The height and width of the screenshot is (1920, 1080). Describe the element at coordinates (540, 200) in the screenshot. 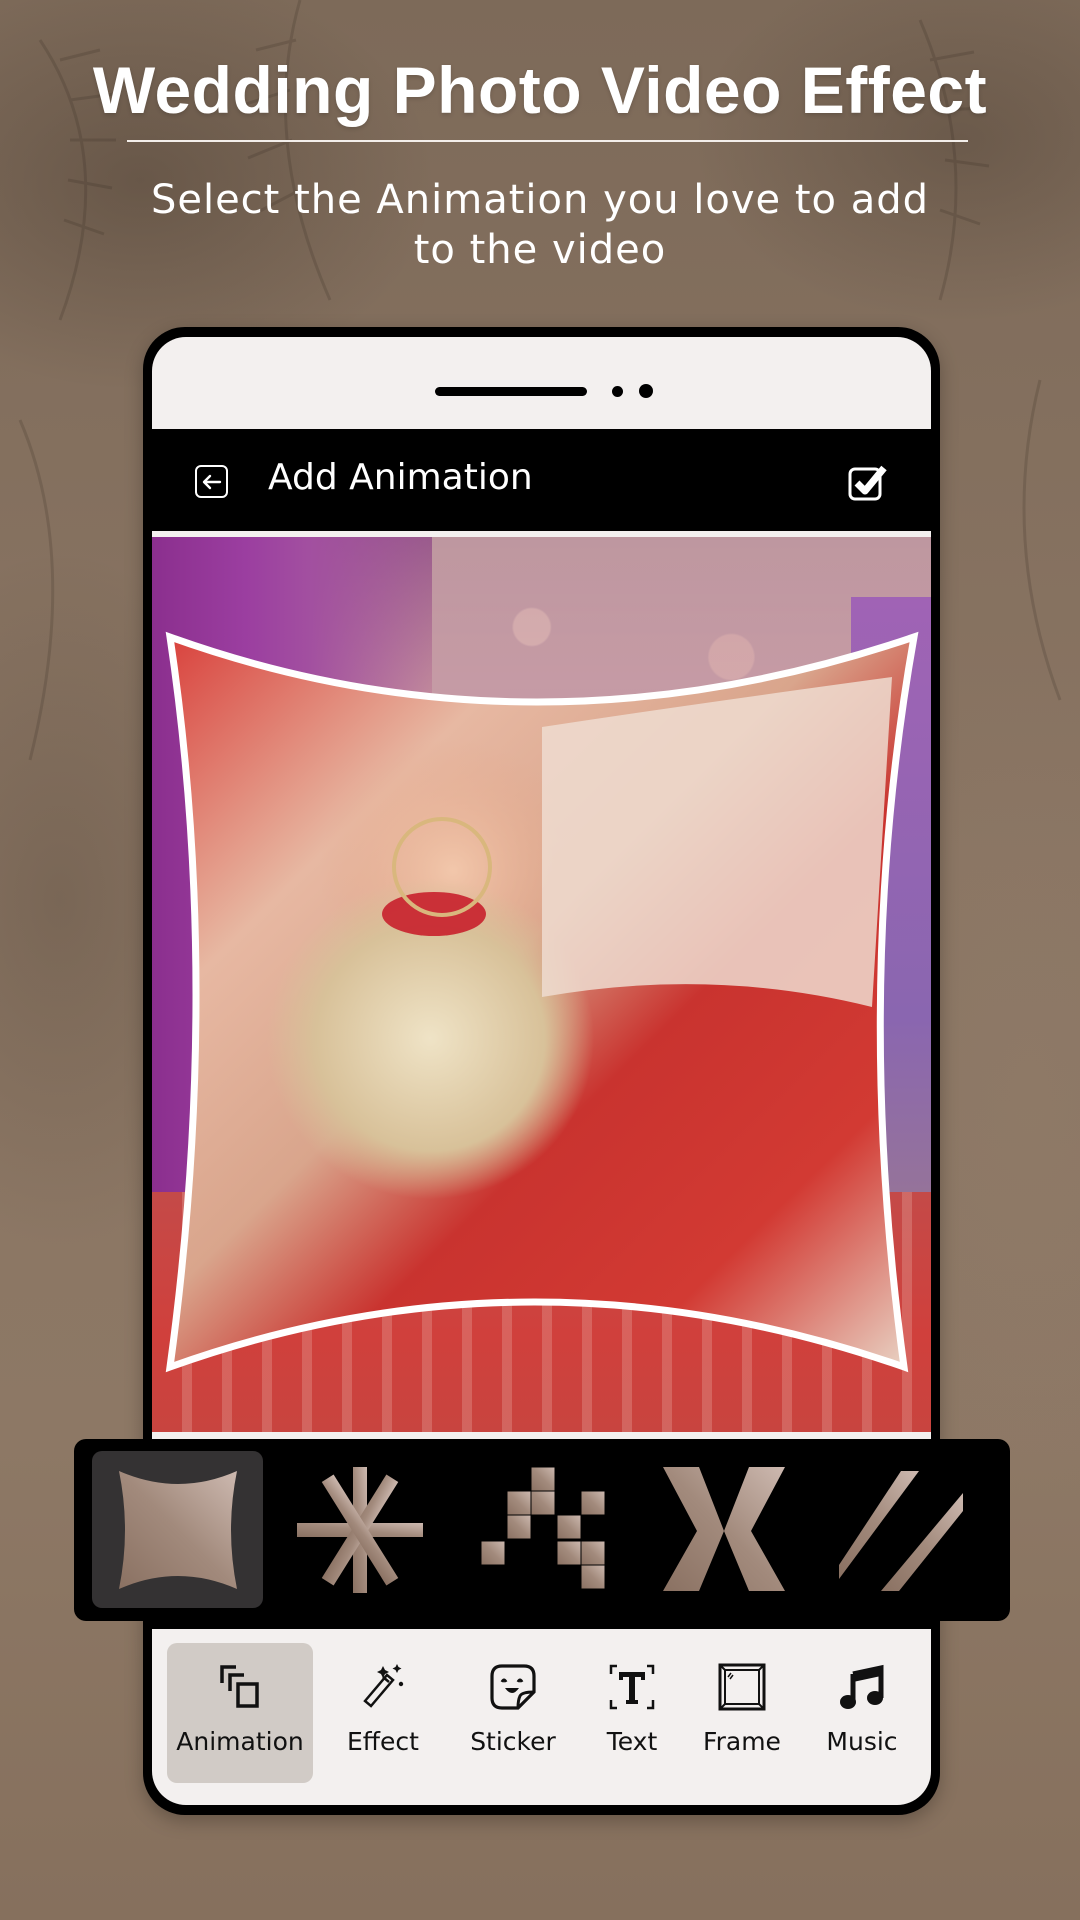

I see `hero-subtitle-line-1: Select the Animation you love to add` at that location.